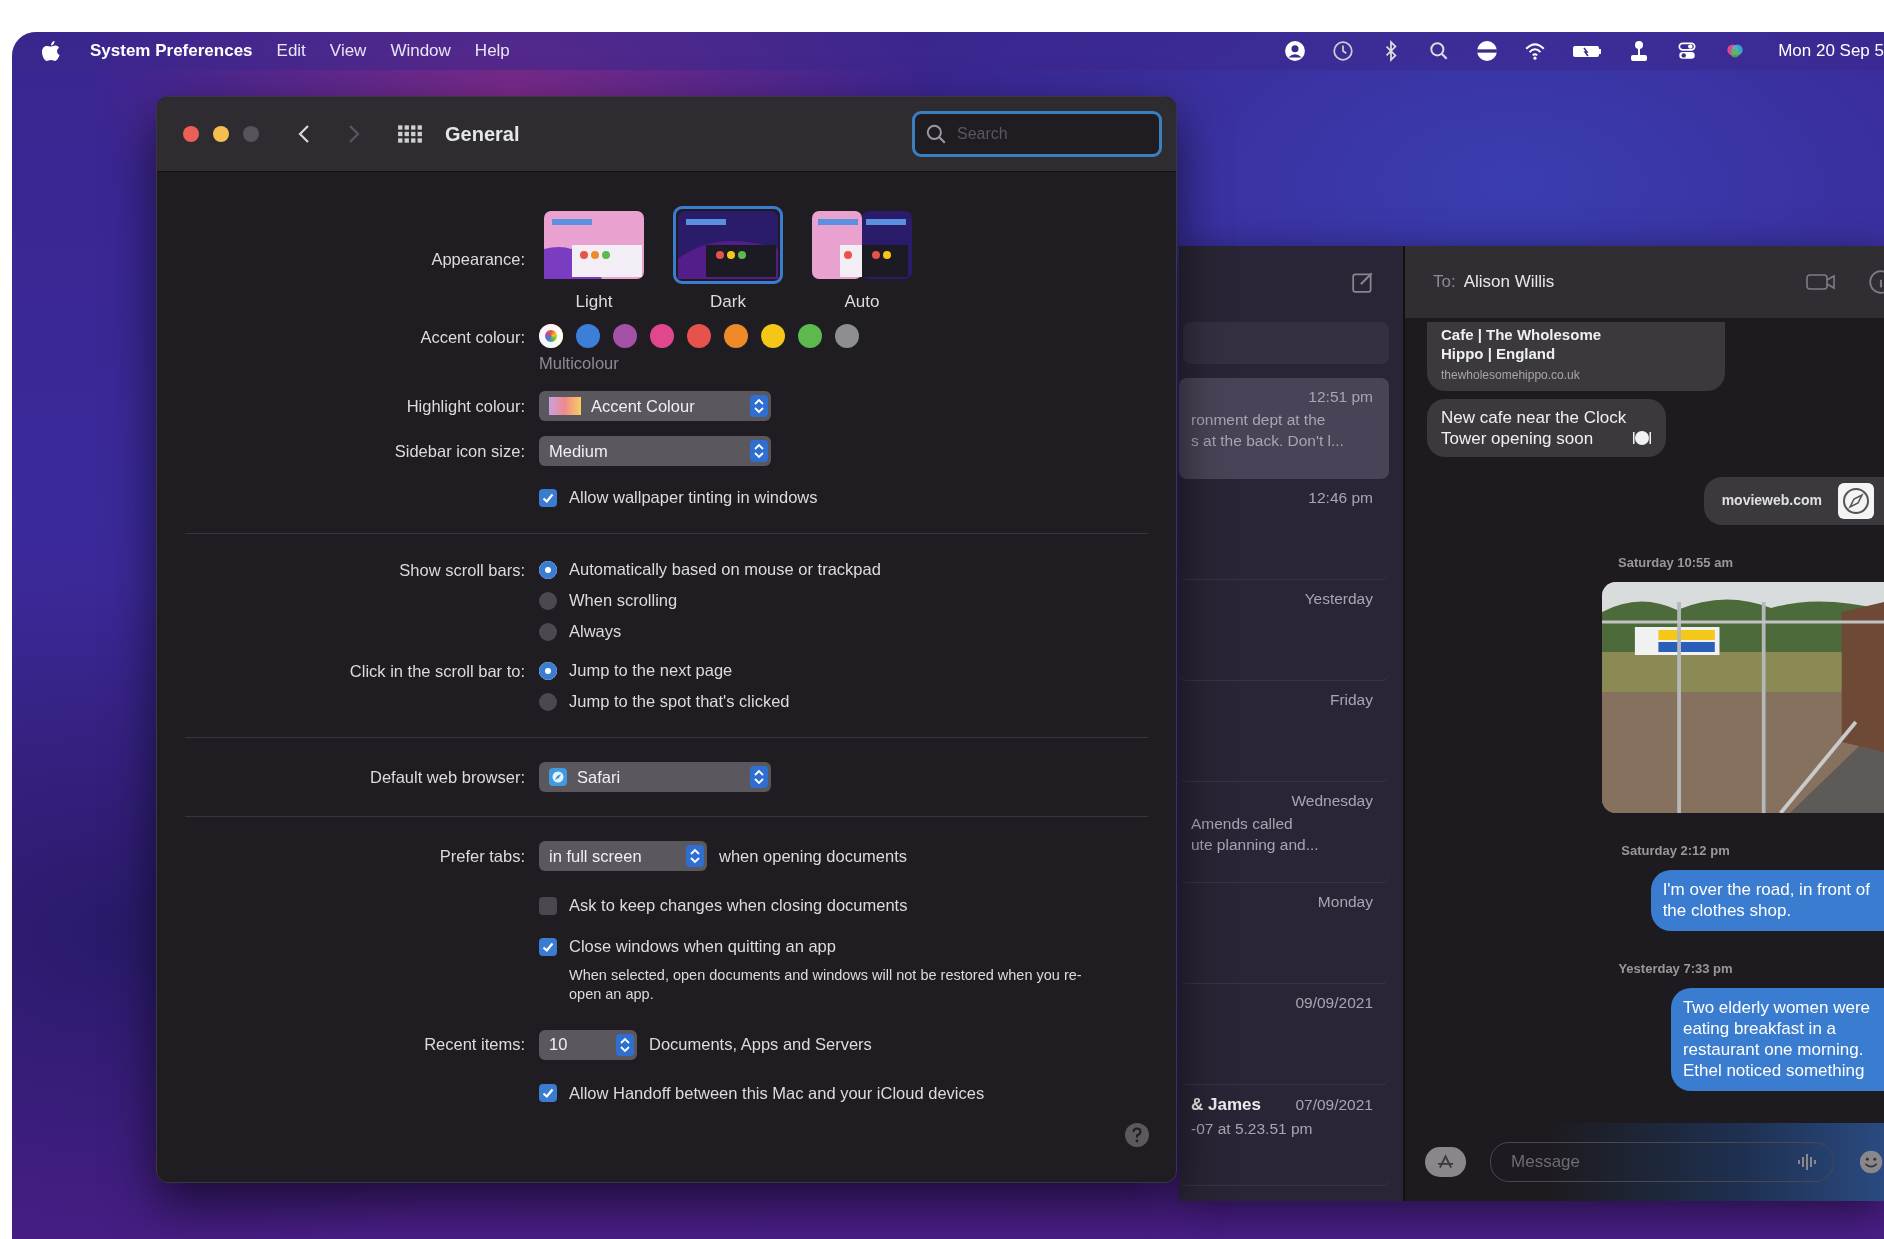 The width and height of the screenshot is (1884, 1239). I want to click on up-down-arrows-icon, so click(759, 406).